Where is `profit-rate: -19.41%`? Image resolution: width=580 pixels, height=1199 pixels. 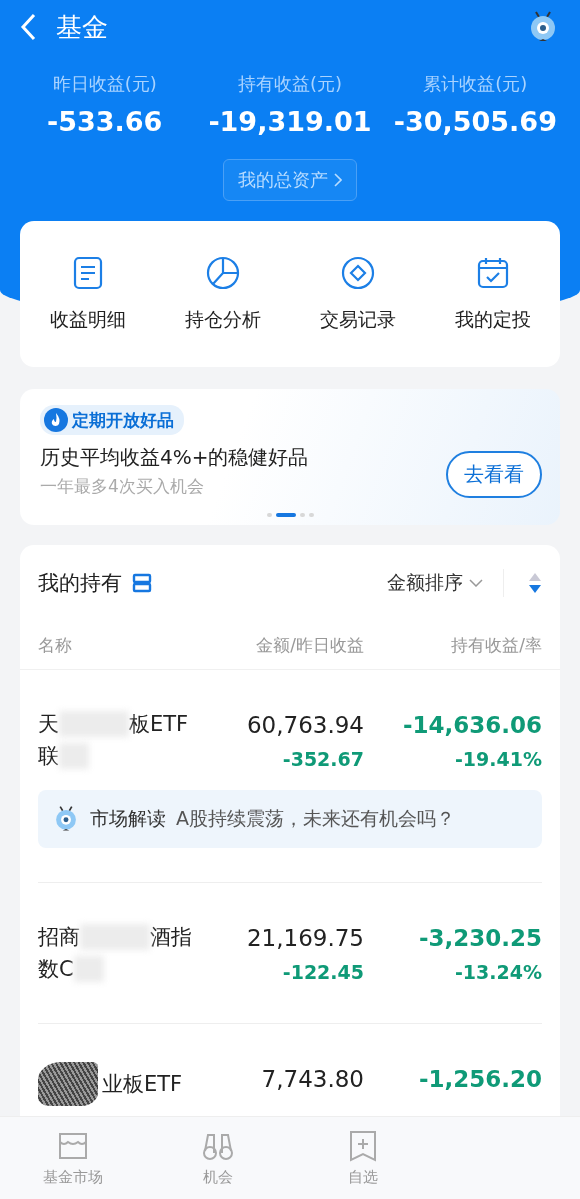
profit-rate: -19.41% is located at coordinates (498, 759).